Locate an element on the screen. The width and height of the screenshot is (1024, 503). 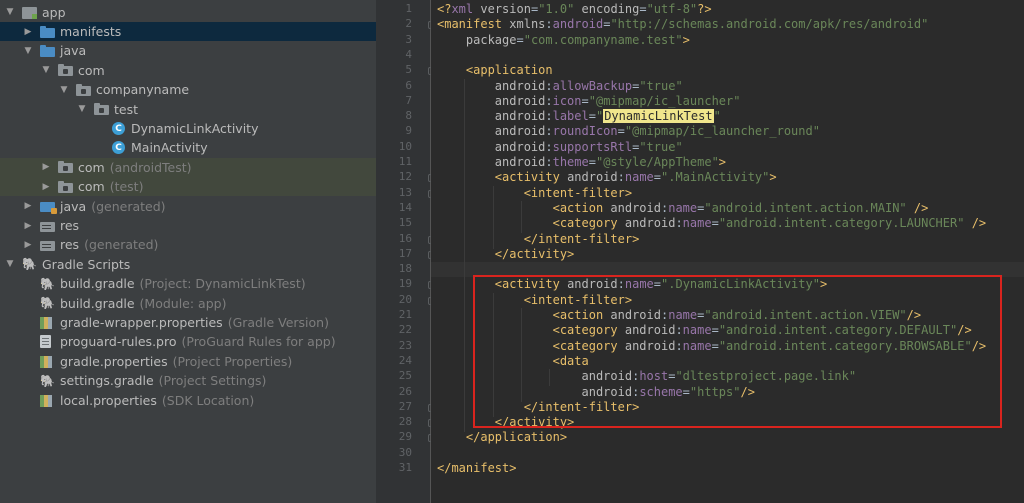
tree-item-com: ▶ com (test) is located at coordinates (188, 187).